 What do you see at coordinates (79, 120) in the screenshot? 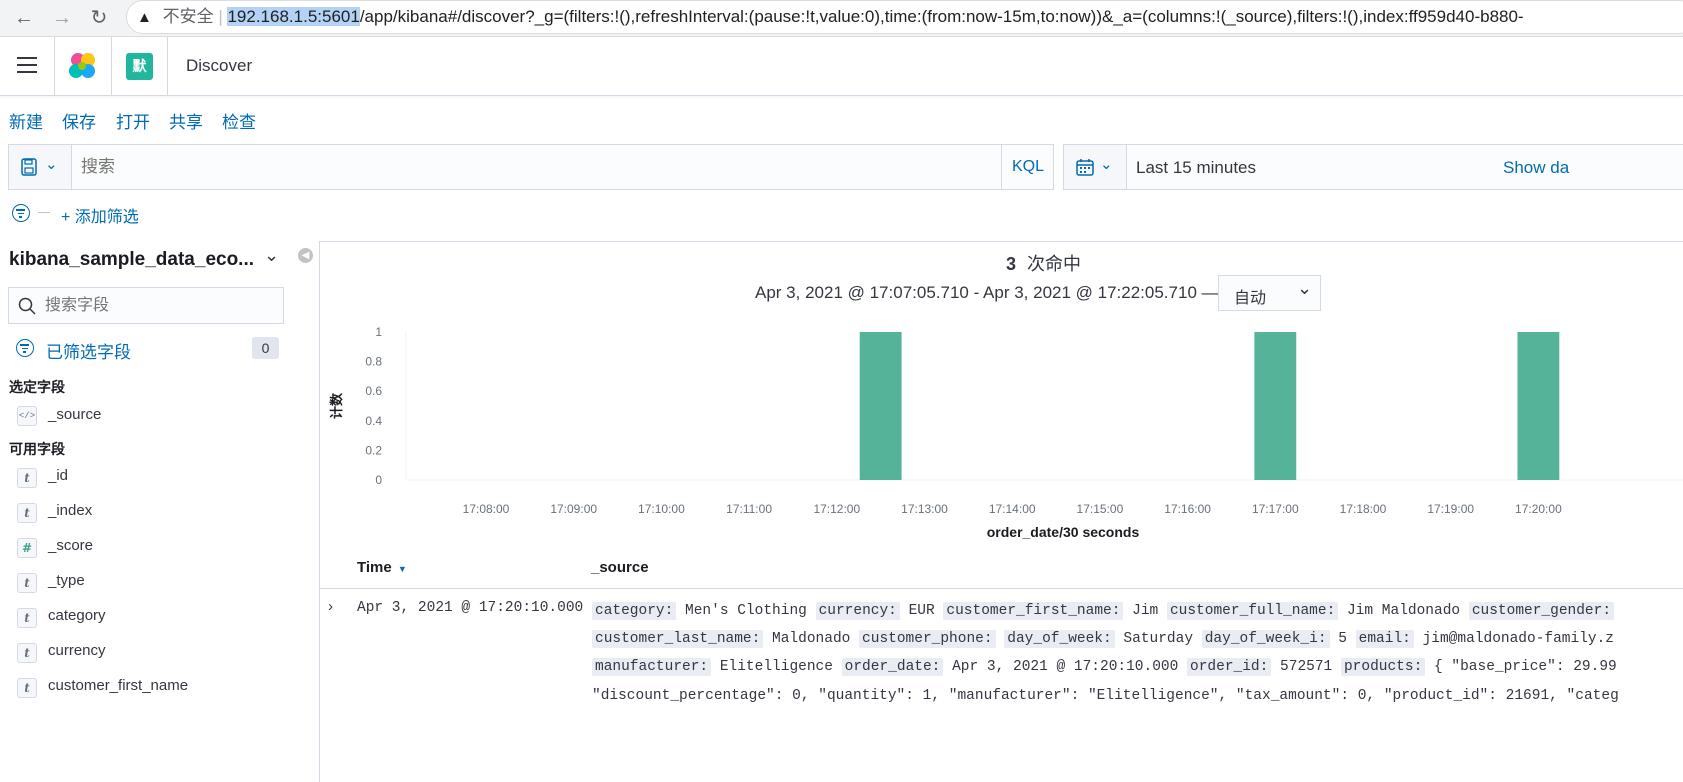
I see `nav-save: 保存` at bounding box center [79, 120].